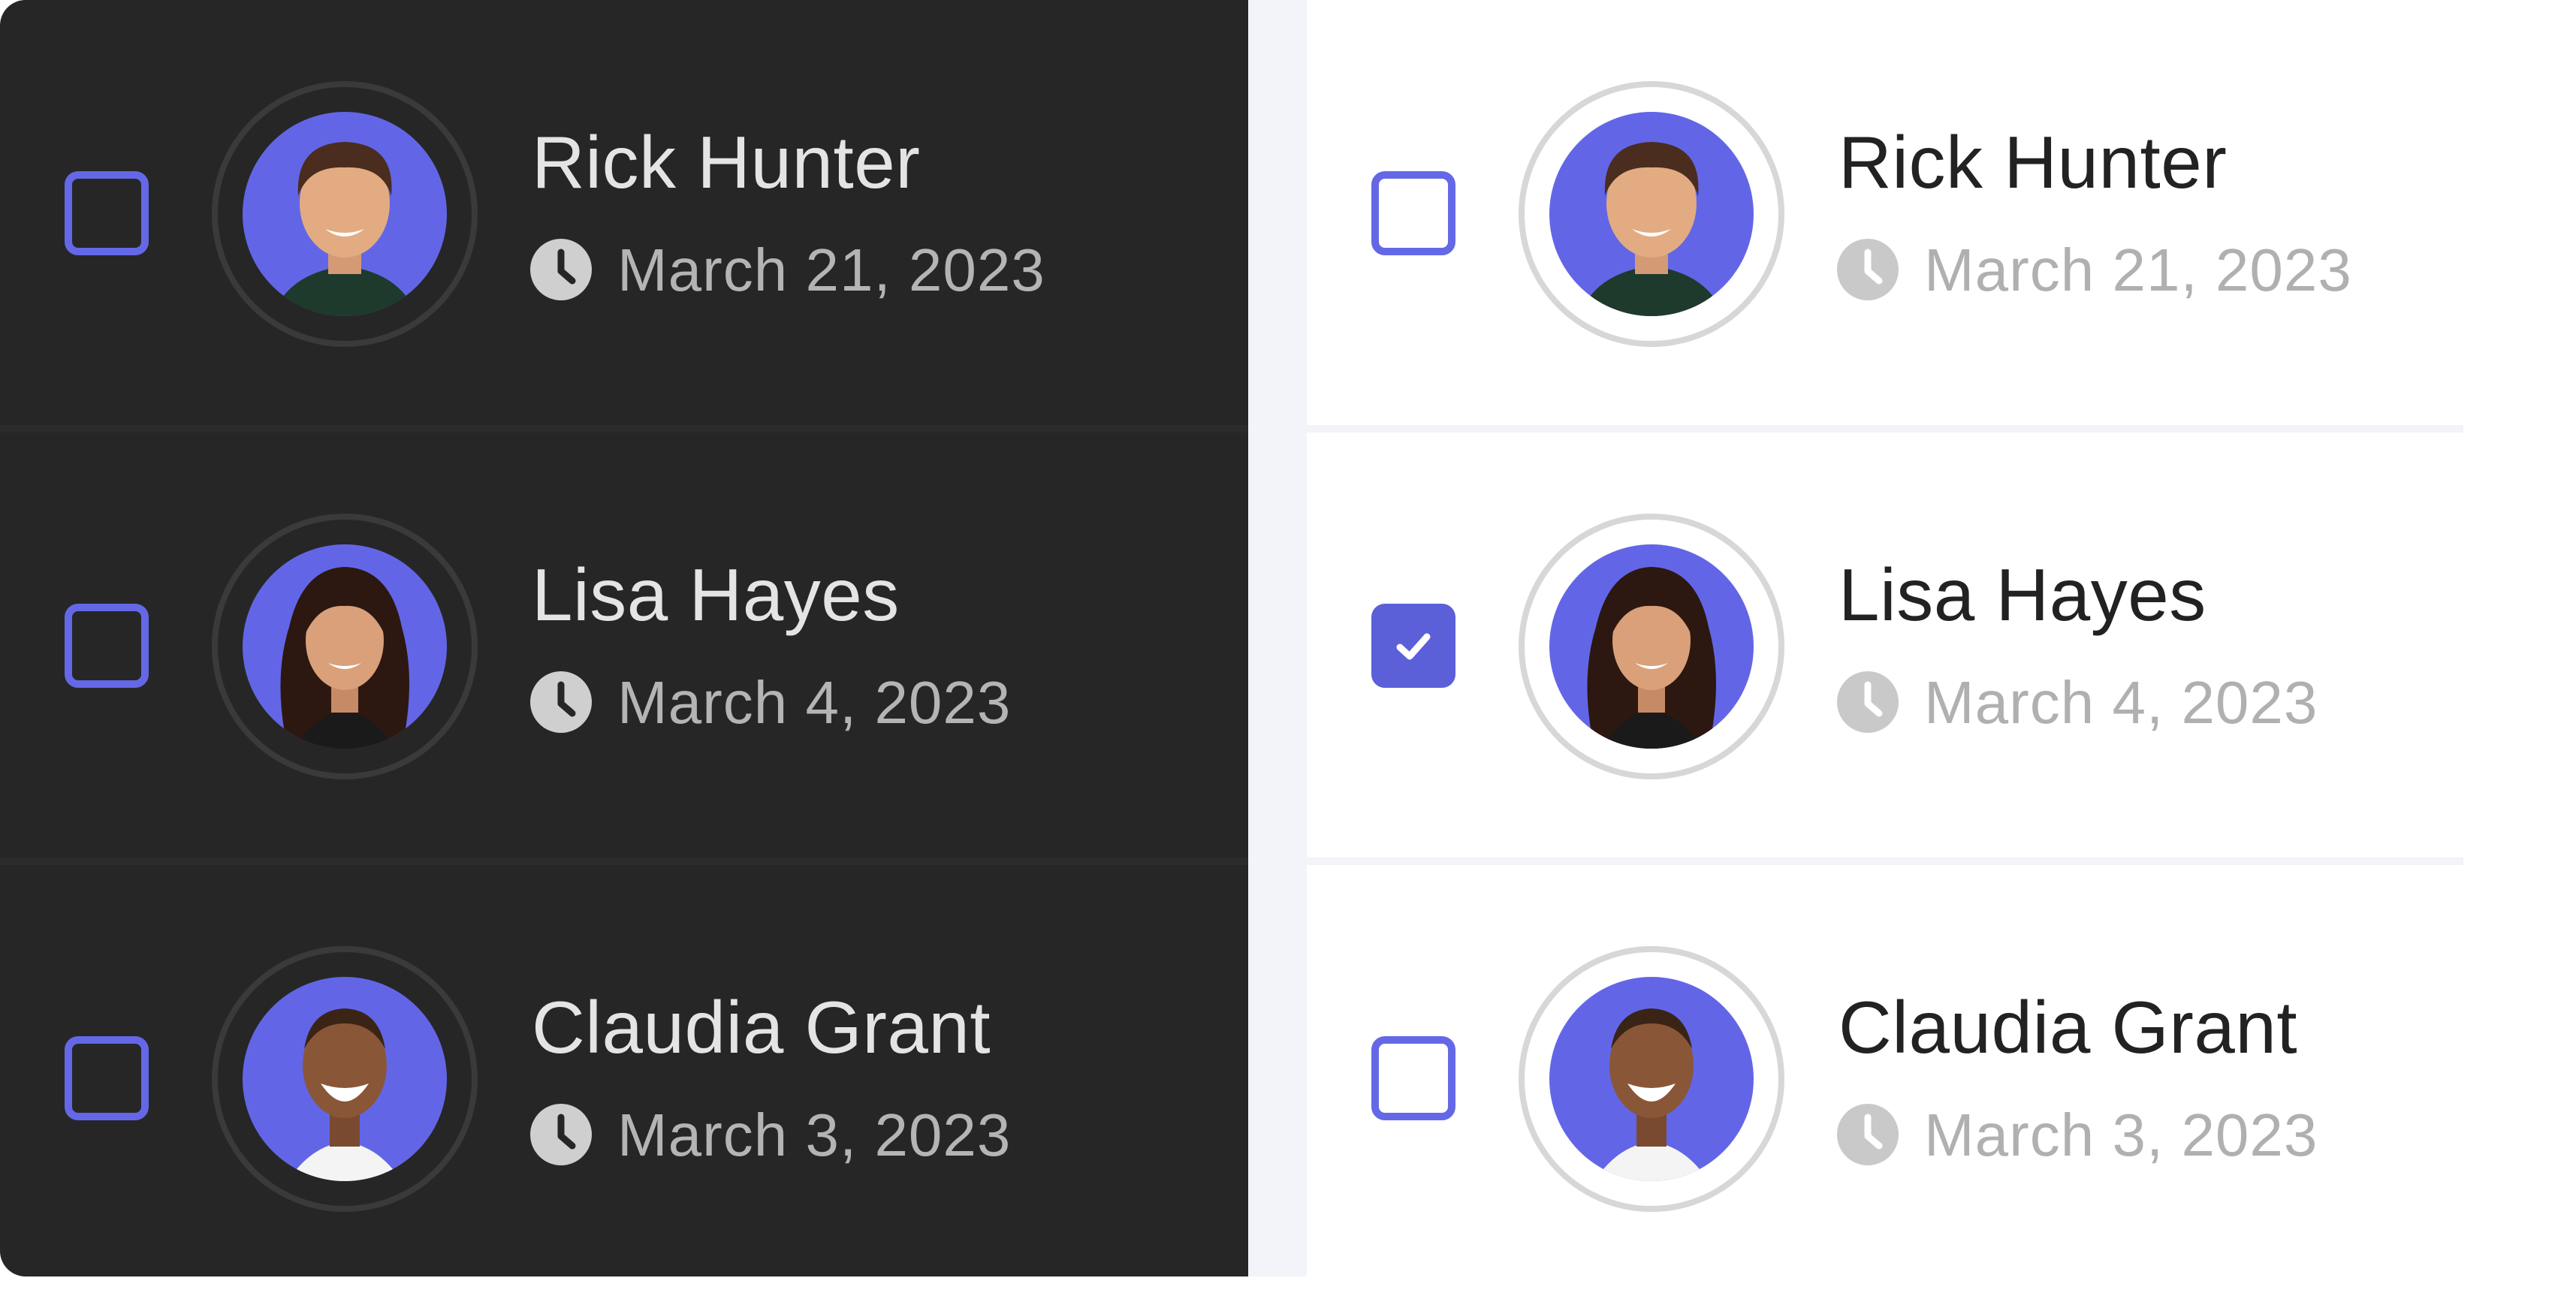 The width and height of the screenshot is (2576, 1290). What do you see at coordinates (1277, 638) in the screenshot?
I see `panel-separator` at bounding box center [1277, 638].